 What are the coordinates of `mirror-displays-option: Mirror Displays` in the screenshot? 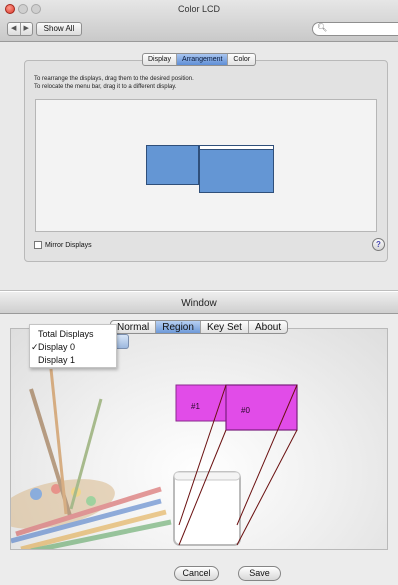 It's located at (63, 245).